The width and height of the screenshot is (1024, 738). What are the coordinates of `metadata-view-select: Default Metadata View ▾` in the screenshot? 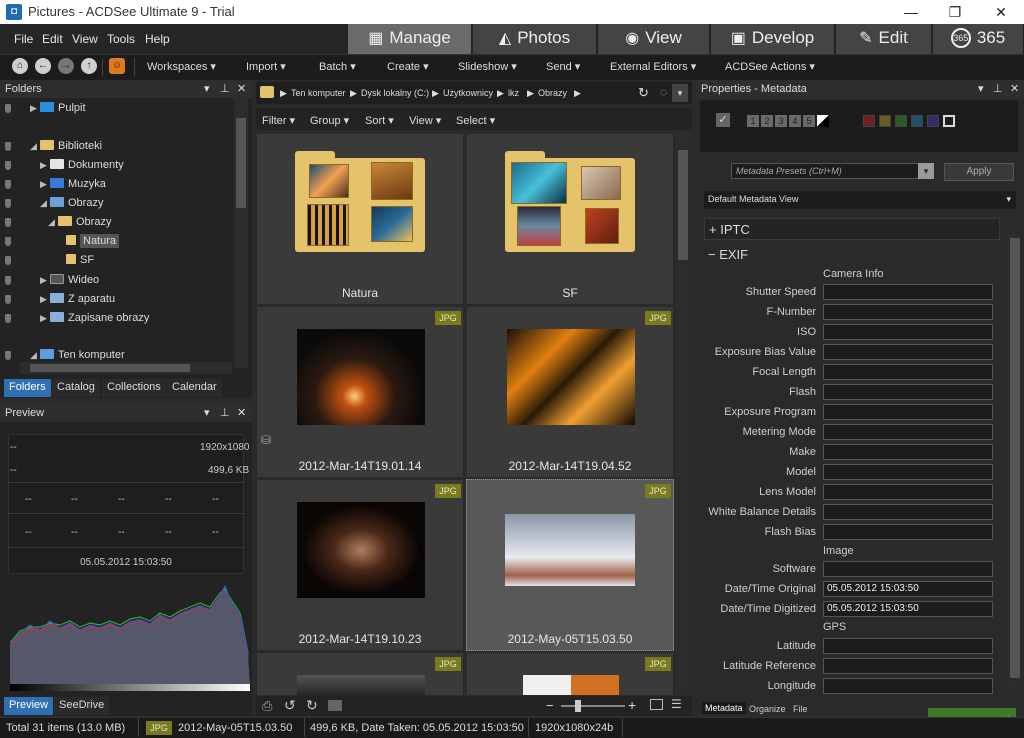 It's located at (860, 200).